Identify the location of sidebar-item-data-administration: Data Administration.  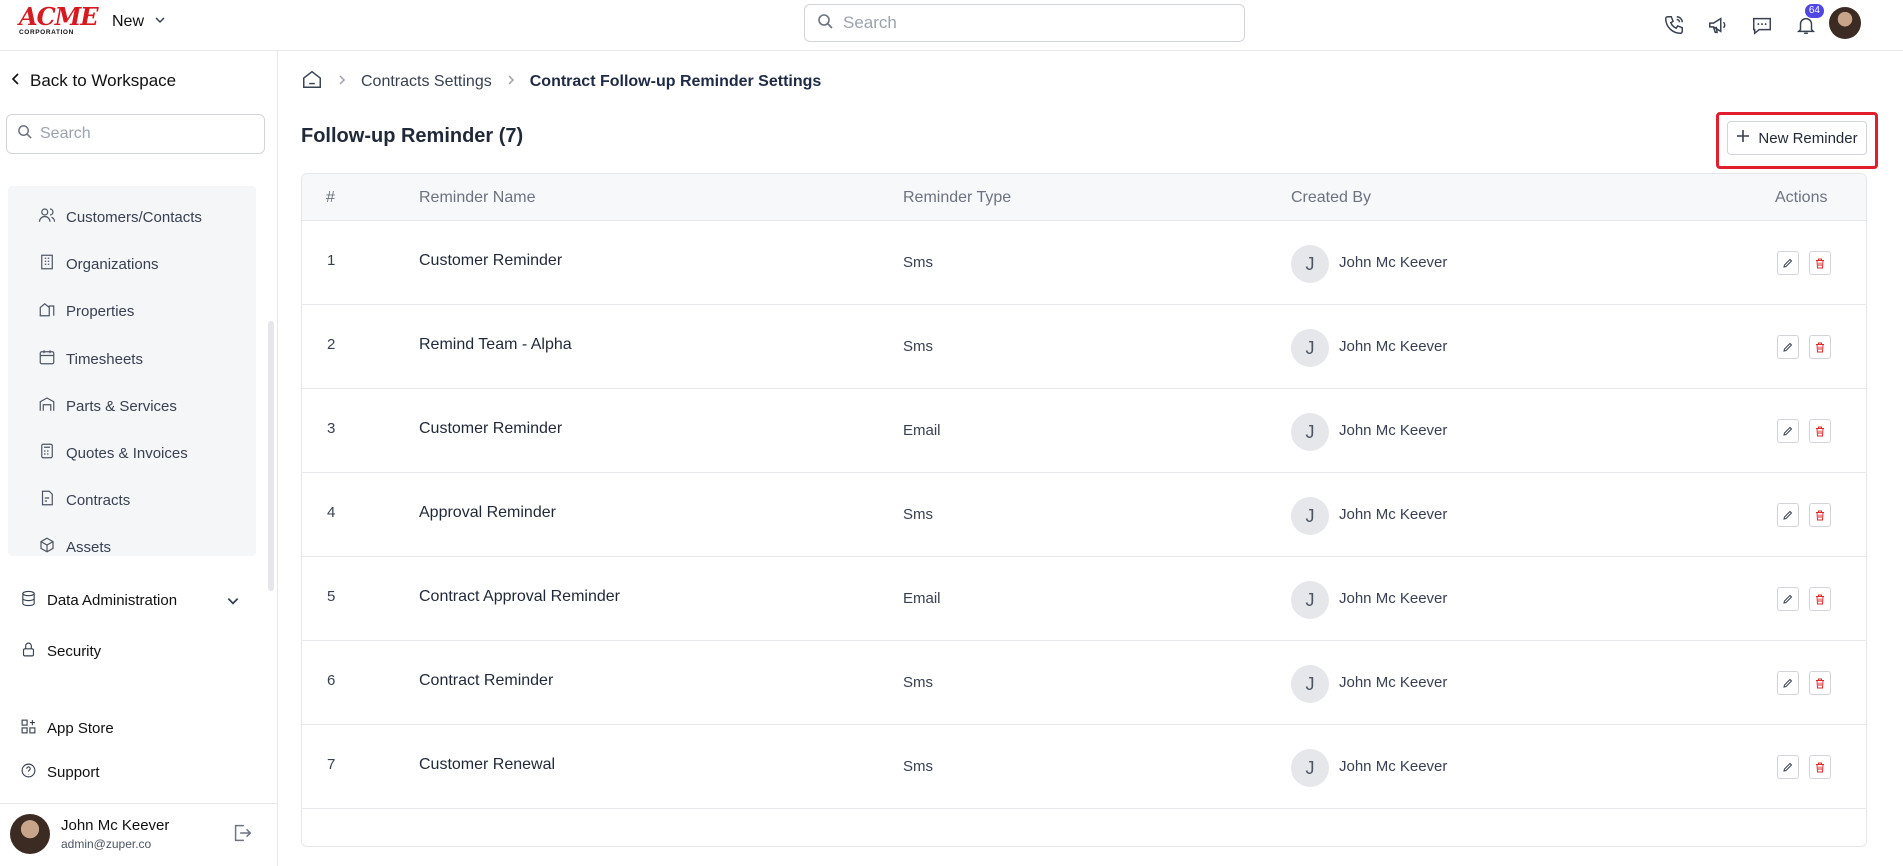
(98, 600).